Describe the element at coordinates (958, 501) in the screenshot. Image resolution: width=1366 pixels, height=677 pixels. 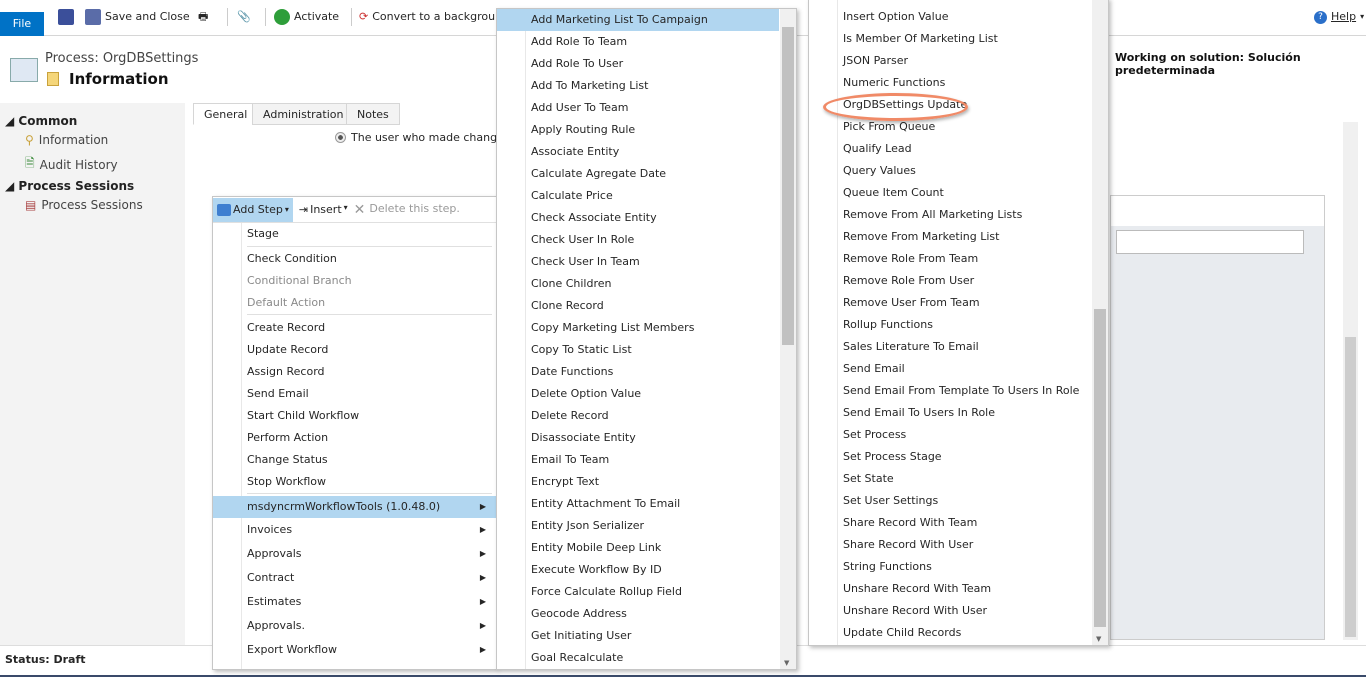
I see `menu-item: Set User Settings` at that location.